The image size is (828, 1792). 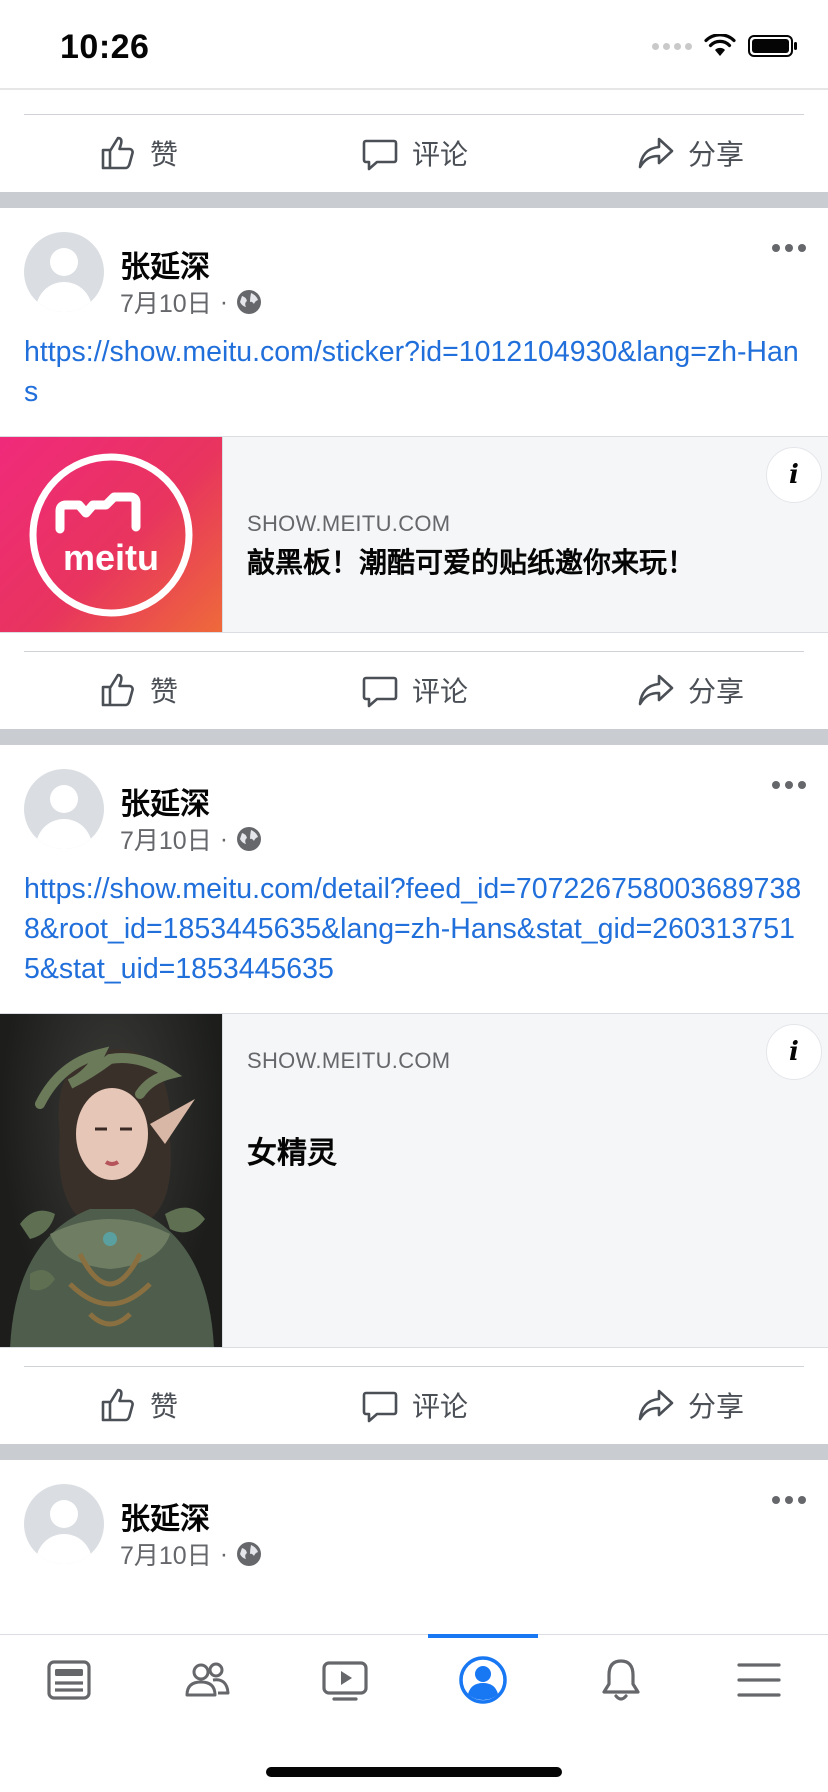 I want to click on home-indicator, so click(x=414, y=1772).